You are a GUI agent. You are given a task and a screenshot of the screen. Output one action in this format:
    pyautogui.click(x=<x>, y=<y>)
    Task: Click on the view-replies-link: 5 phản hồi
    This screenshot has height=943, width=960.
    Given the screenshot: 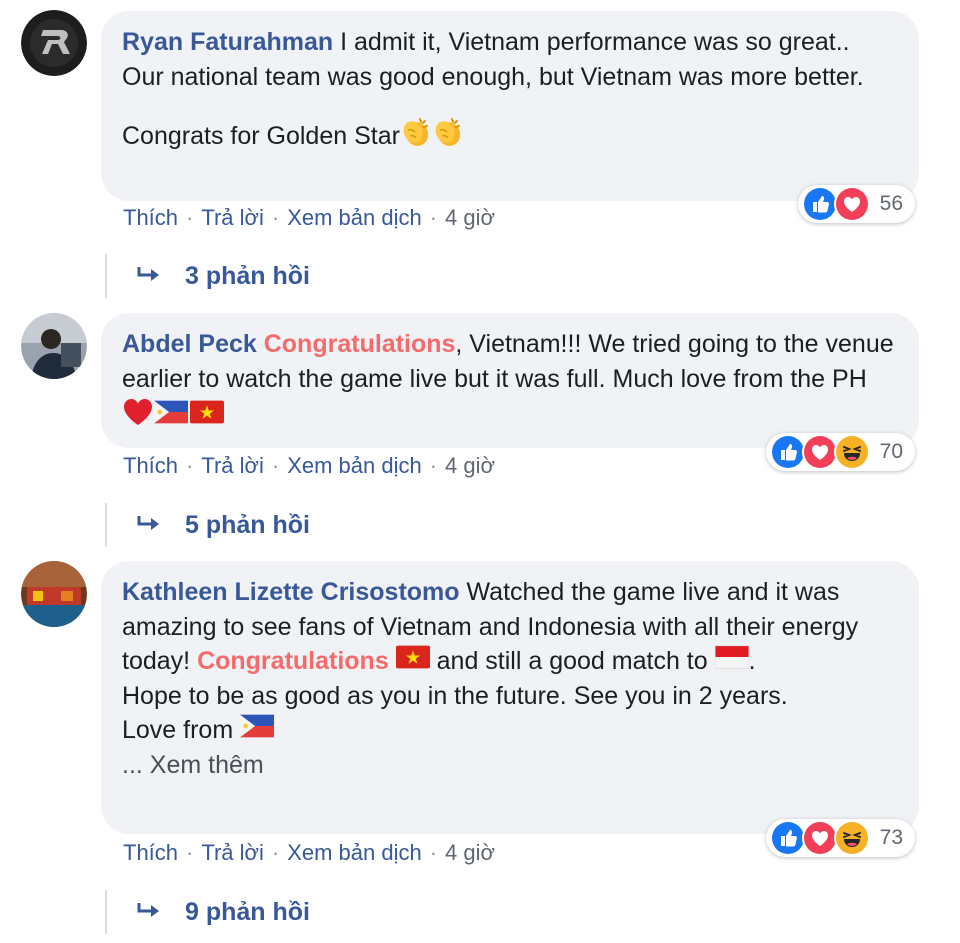 What is the action you would take?
    pyautogui.click(x=207, y=525)
    